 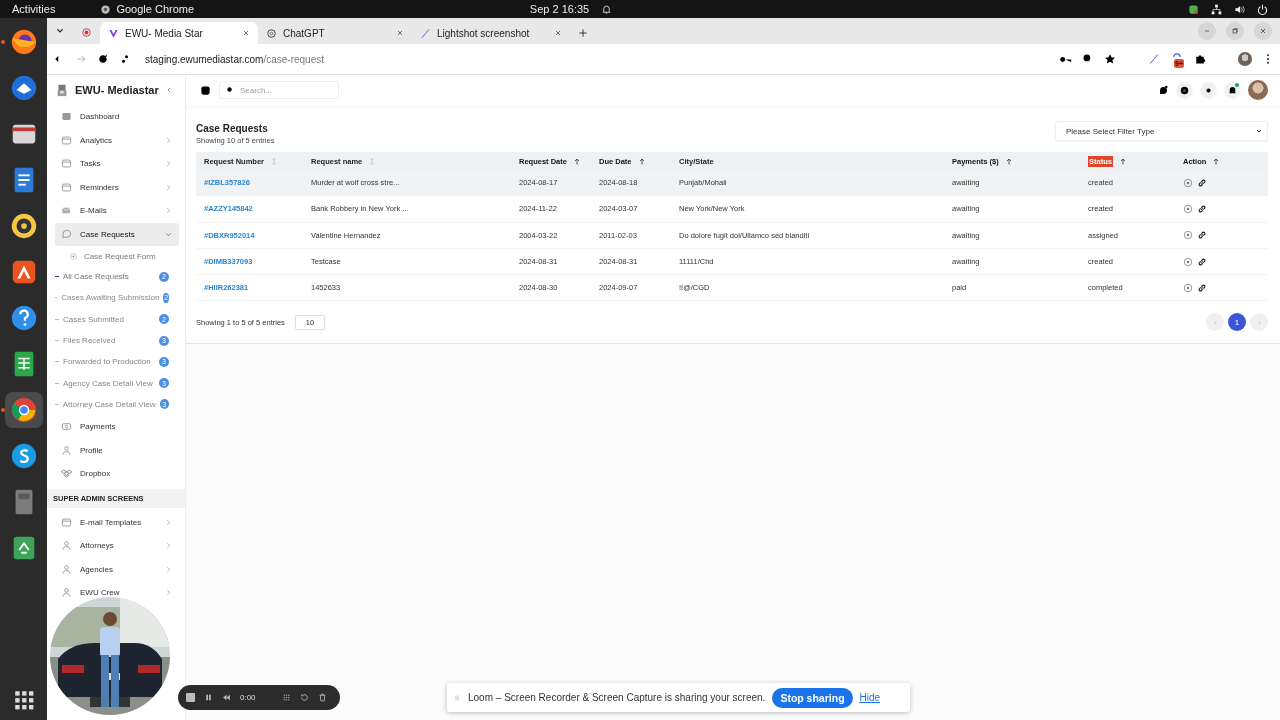 What do you see at coordinates (147, 9) in the screenshot?
I see `app-menu: Google Chrome` at bounding box center [147, 9].